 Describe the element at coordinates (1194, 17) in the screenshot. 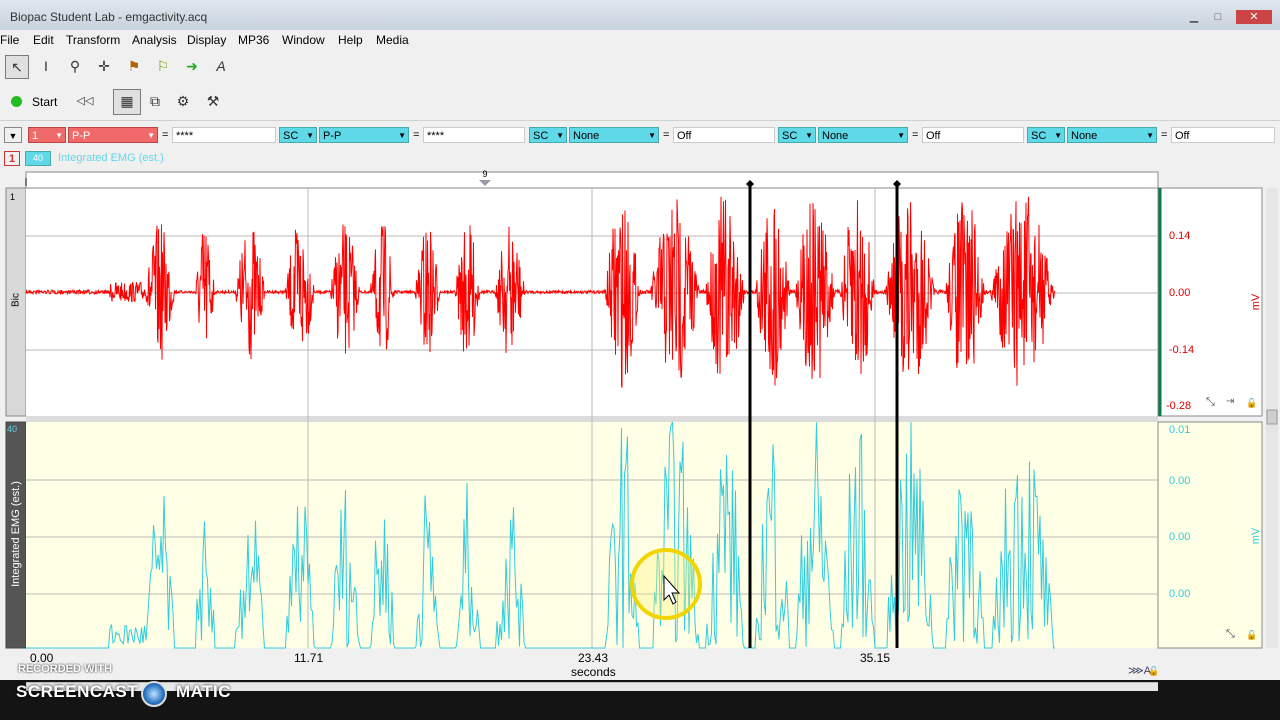

I see `minimize-icon: ▁` at that location.